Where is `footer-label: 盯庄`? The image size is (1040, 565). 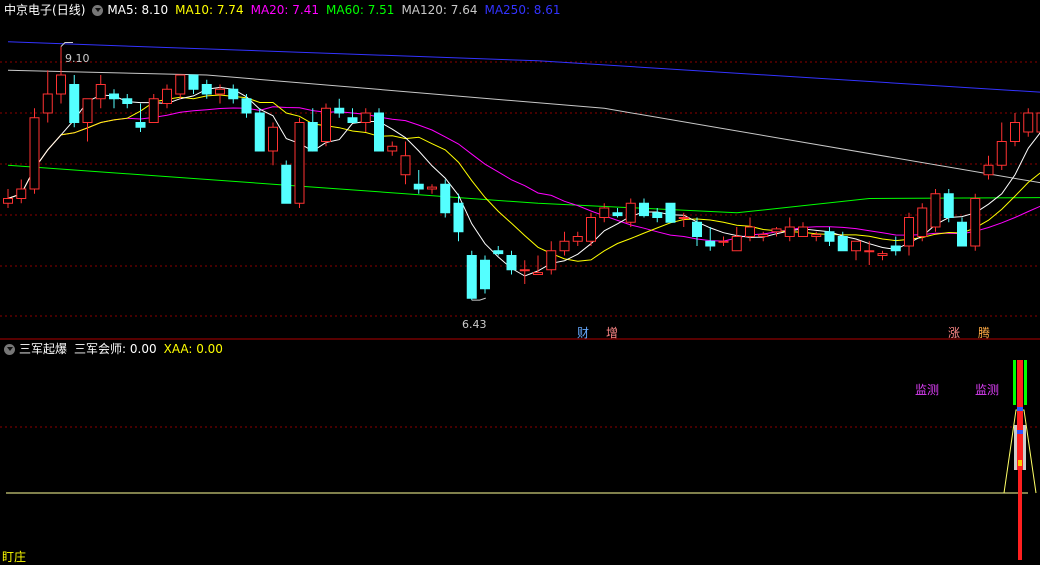
footer-label: 盯庄 is located at coordinates (14, 557).